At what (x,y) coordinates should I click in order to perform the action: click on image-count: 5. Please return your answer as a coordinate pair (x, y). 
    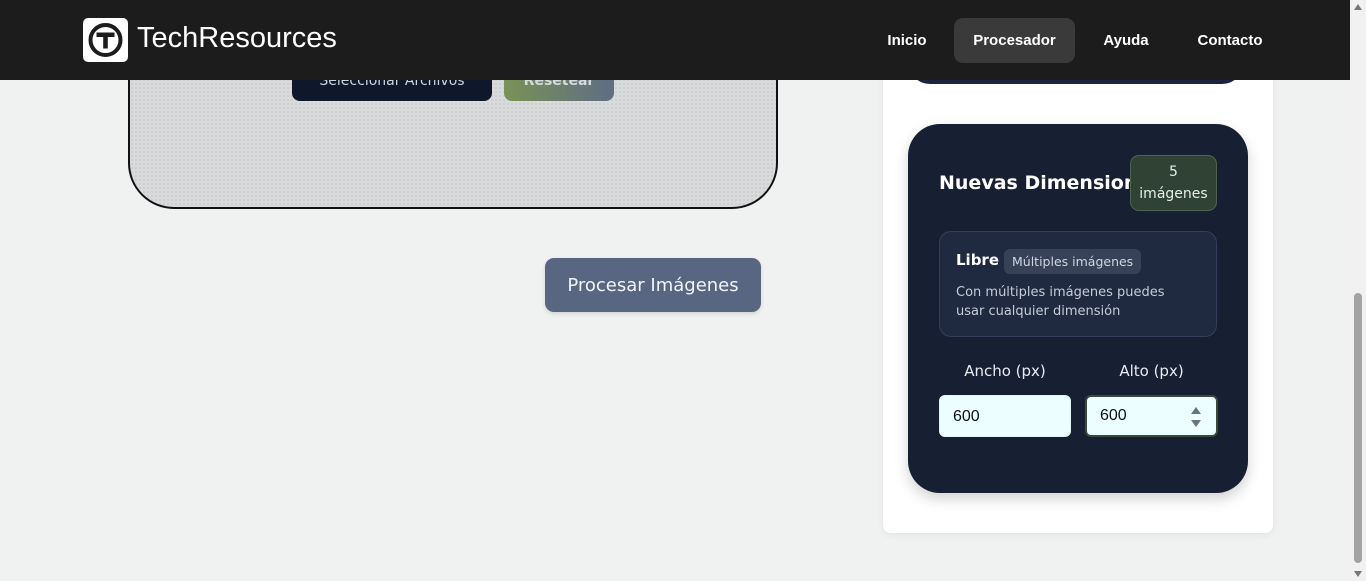
    Looking at the image, I should click on (1173, 172).